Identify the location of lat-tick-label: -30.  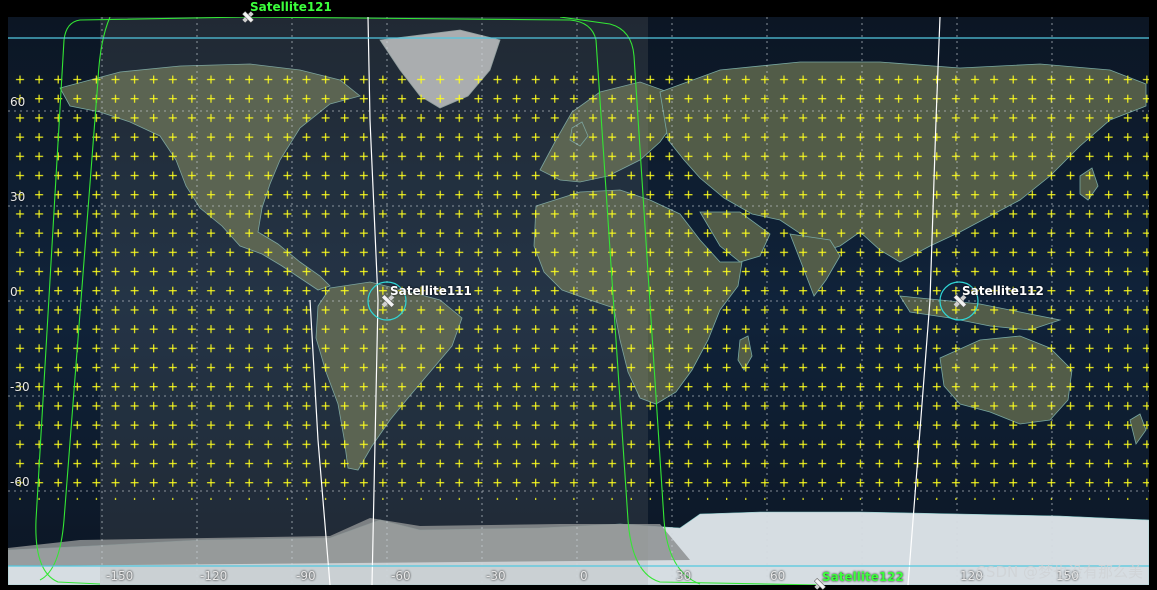
(20, 387).